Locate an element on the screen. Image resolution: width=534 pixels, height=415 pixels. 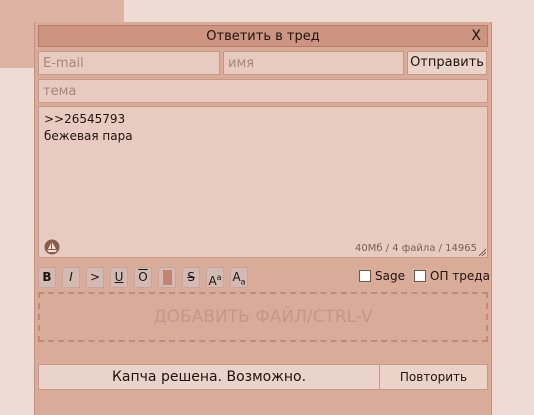
spoiler-swatch is located at coordinates (167, 277).